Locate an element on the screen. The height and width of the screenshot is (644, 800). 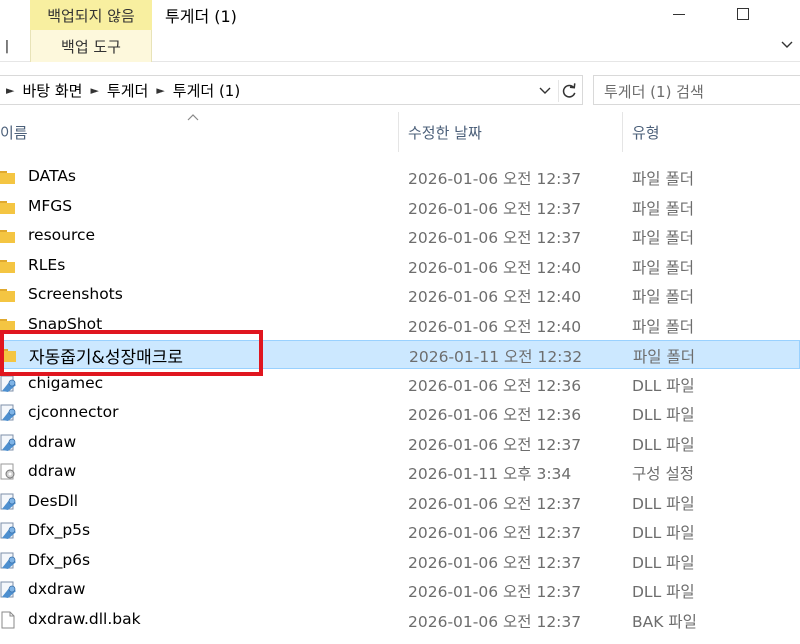
file-name: MFGS is located at coordinates (50, 206).